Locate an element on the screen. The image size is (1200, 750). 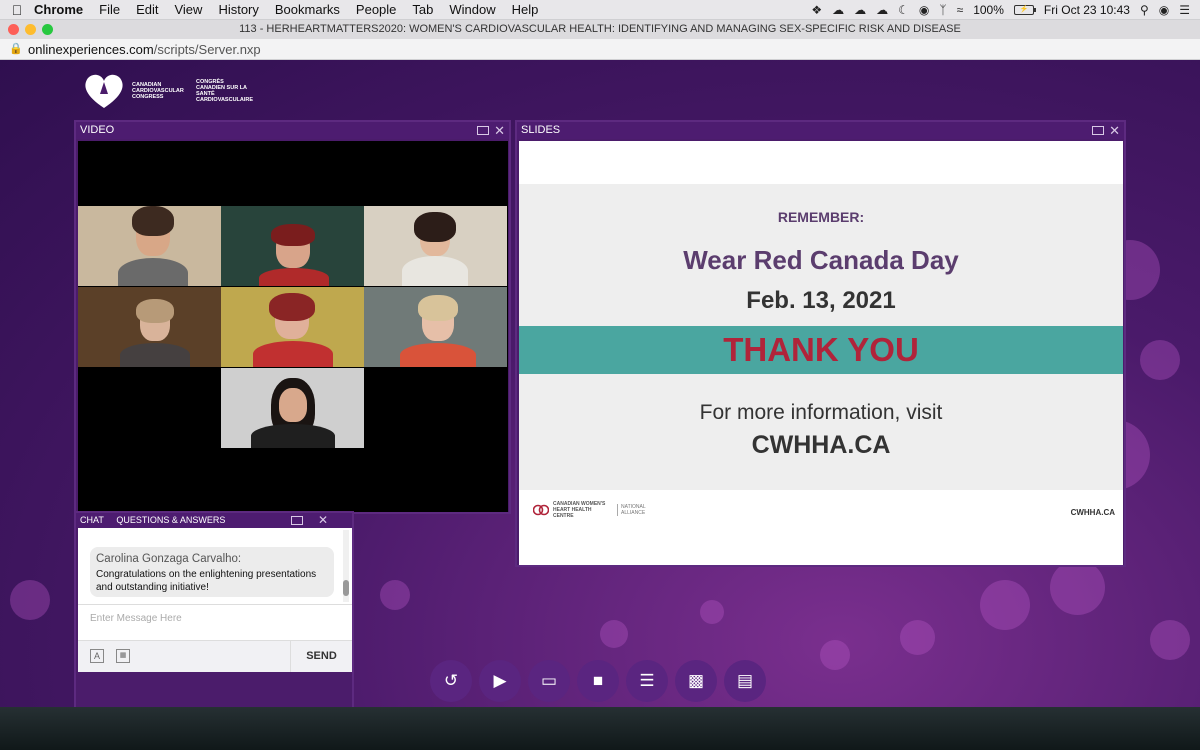
menu-tab: Tab is located at coordinates (422, 9).